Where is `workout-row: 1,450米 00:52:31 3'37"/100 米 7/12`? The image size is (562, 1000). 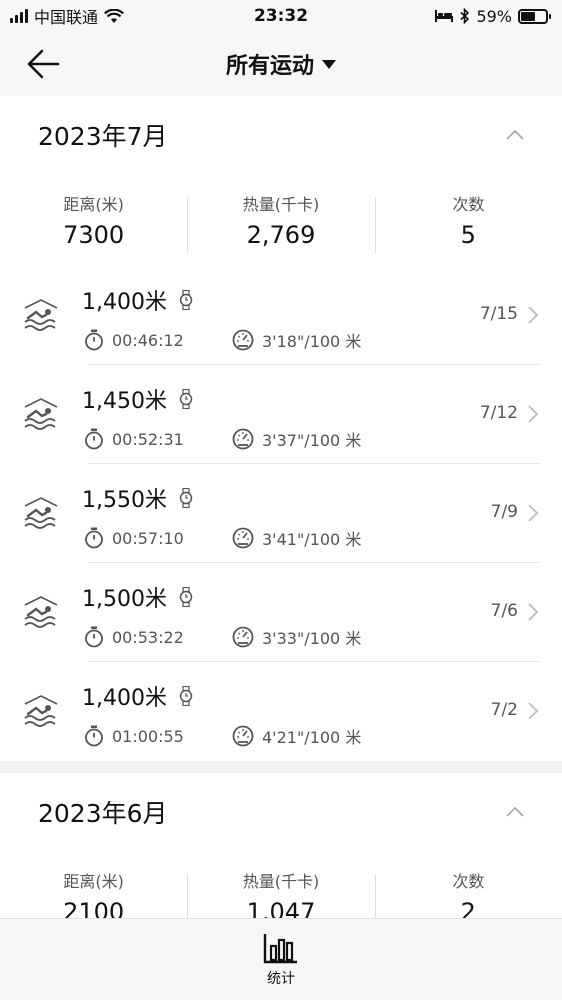
workout-row: 1,450米 00:52:31 3'37"/100 米 7/12 is located at coordinates (281, 414).